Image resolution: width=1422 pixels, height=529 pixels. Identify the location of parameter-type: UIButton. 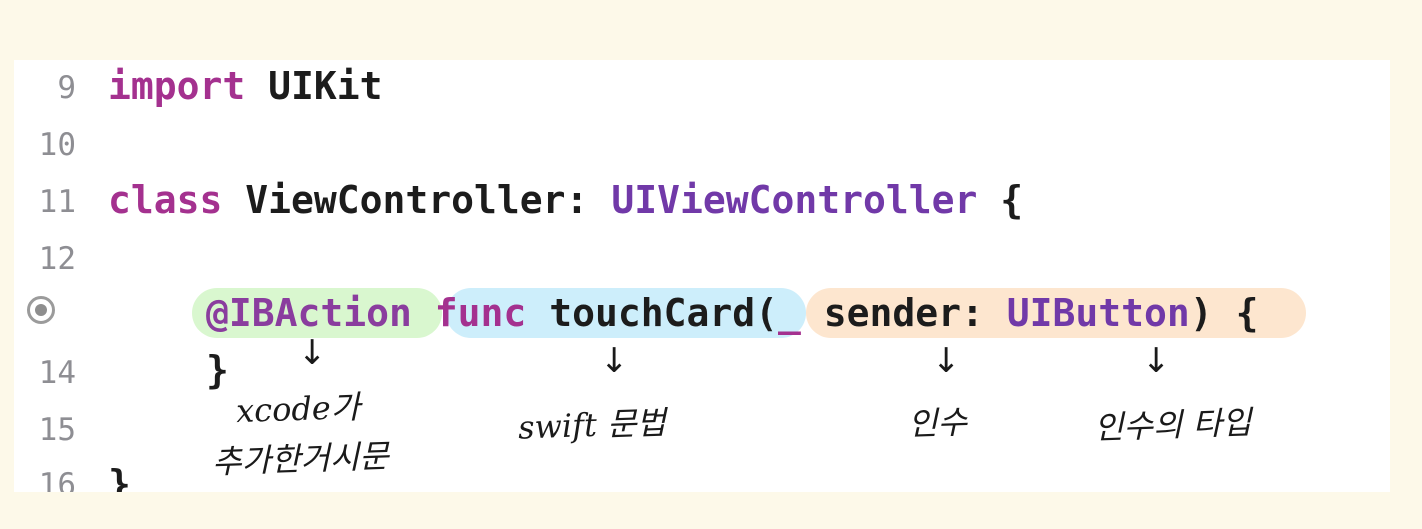
(1098, 313).